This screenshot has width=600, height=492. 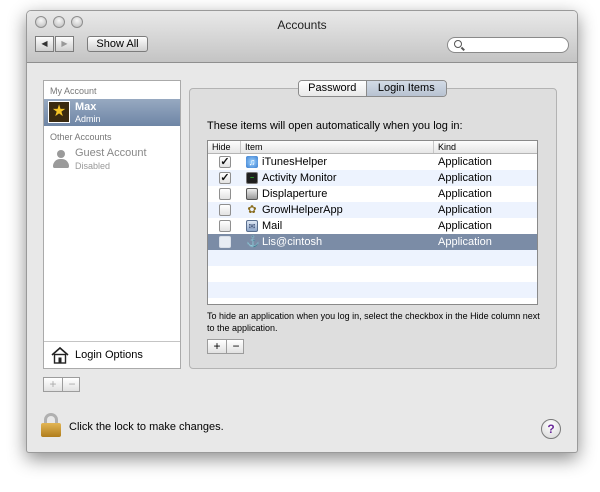 I want to click on column-header-hide: Hide, so click(x=224, y=147).